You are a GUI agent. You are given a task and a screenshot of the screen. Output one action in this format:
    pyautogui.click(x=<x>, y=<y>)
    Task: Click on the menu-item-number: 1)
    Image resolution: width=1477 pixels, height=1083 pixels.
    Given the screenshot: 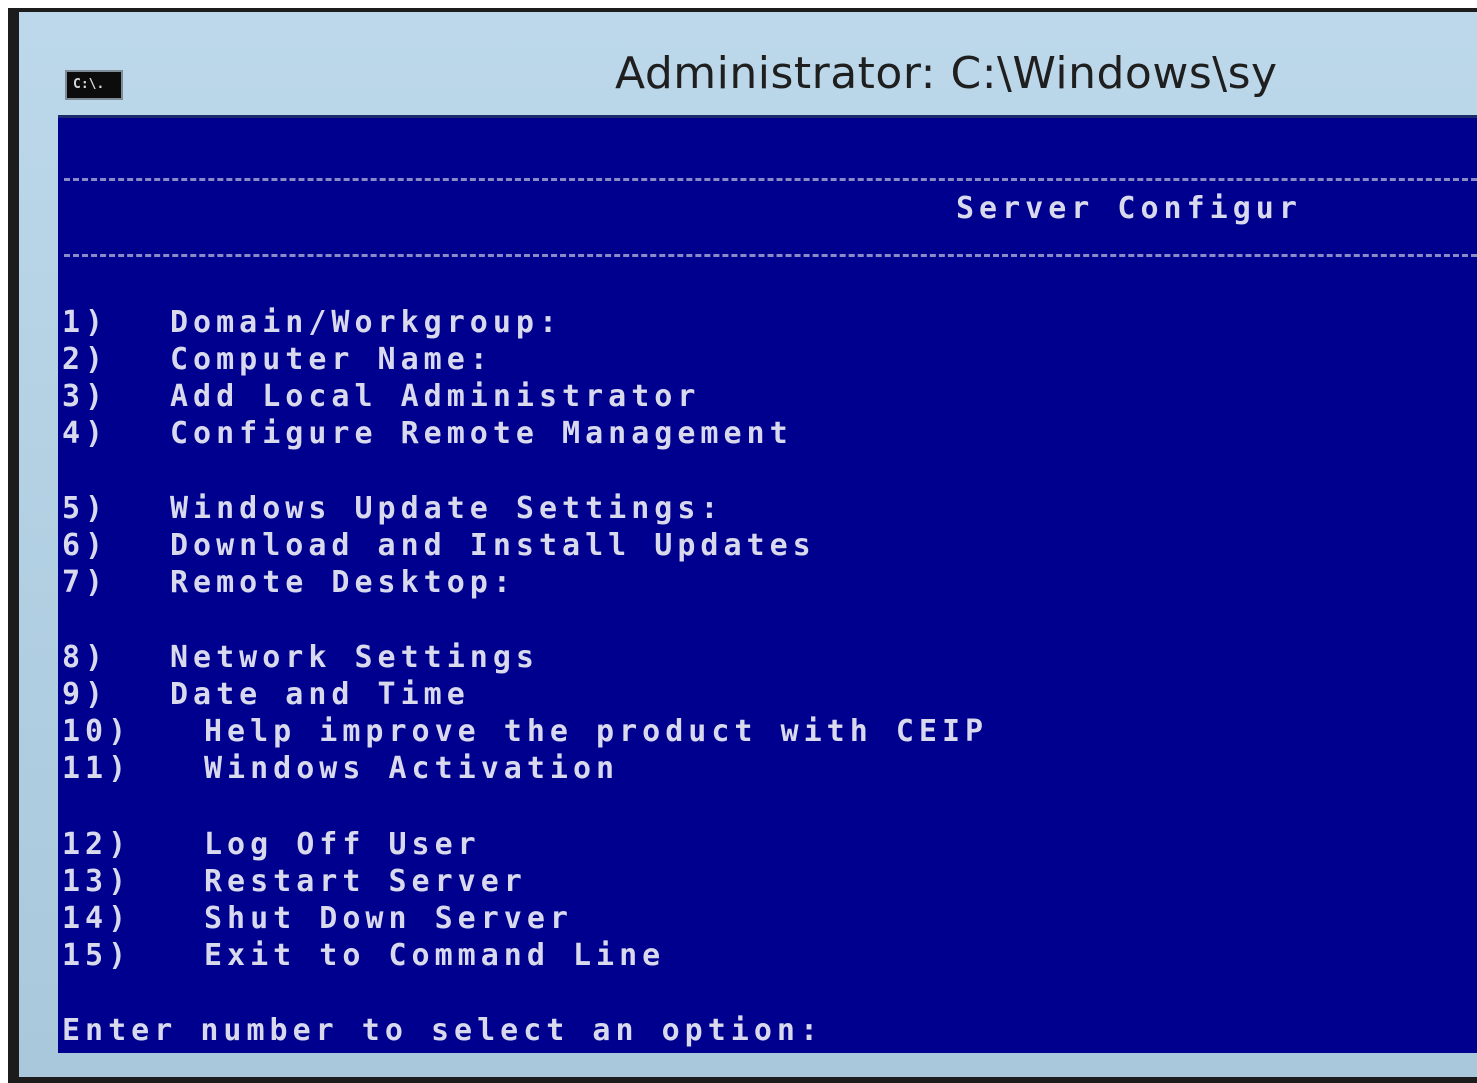 What is the action you would take?
    pyautogui.click(x=85, y=322)
    